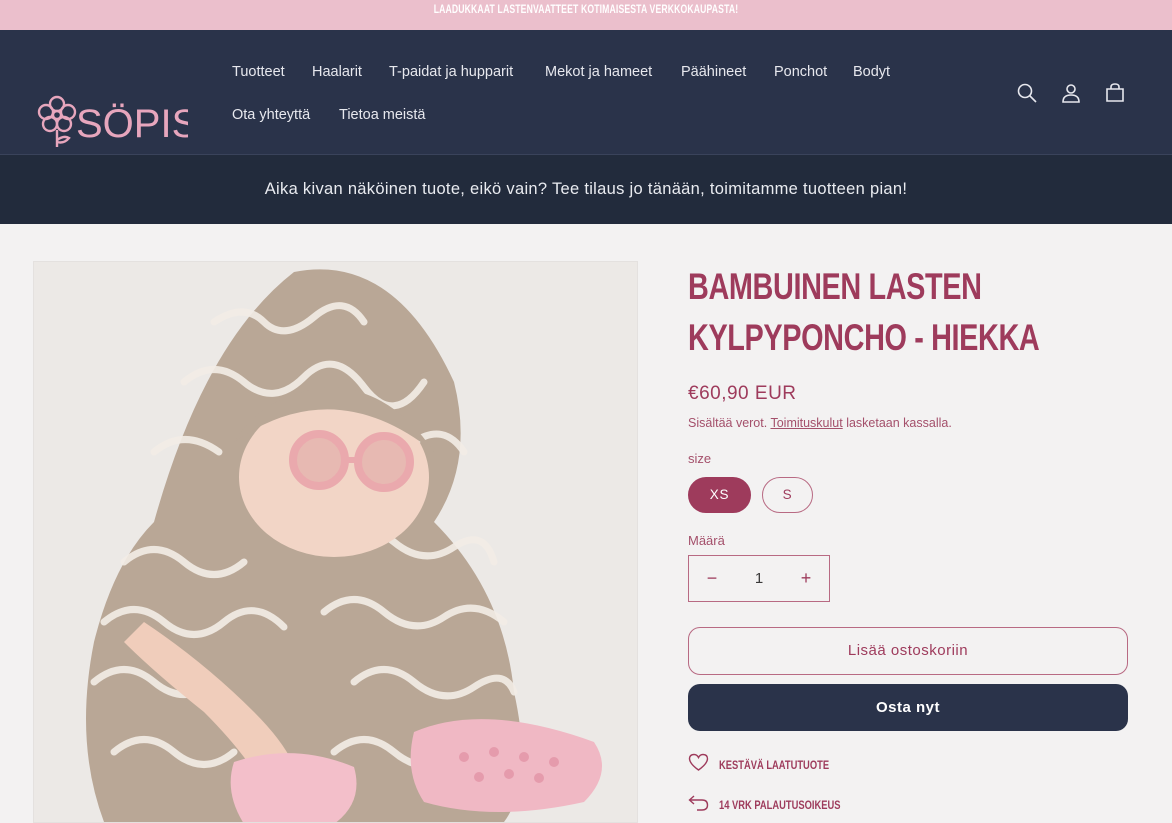 This screenshot has width=1172, height=823. What do you see at coordinates (787, 495) in the screenshot?
I see `size-option-s: S` at bounding box center [787, 495].